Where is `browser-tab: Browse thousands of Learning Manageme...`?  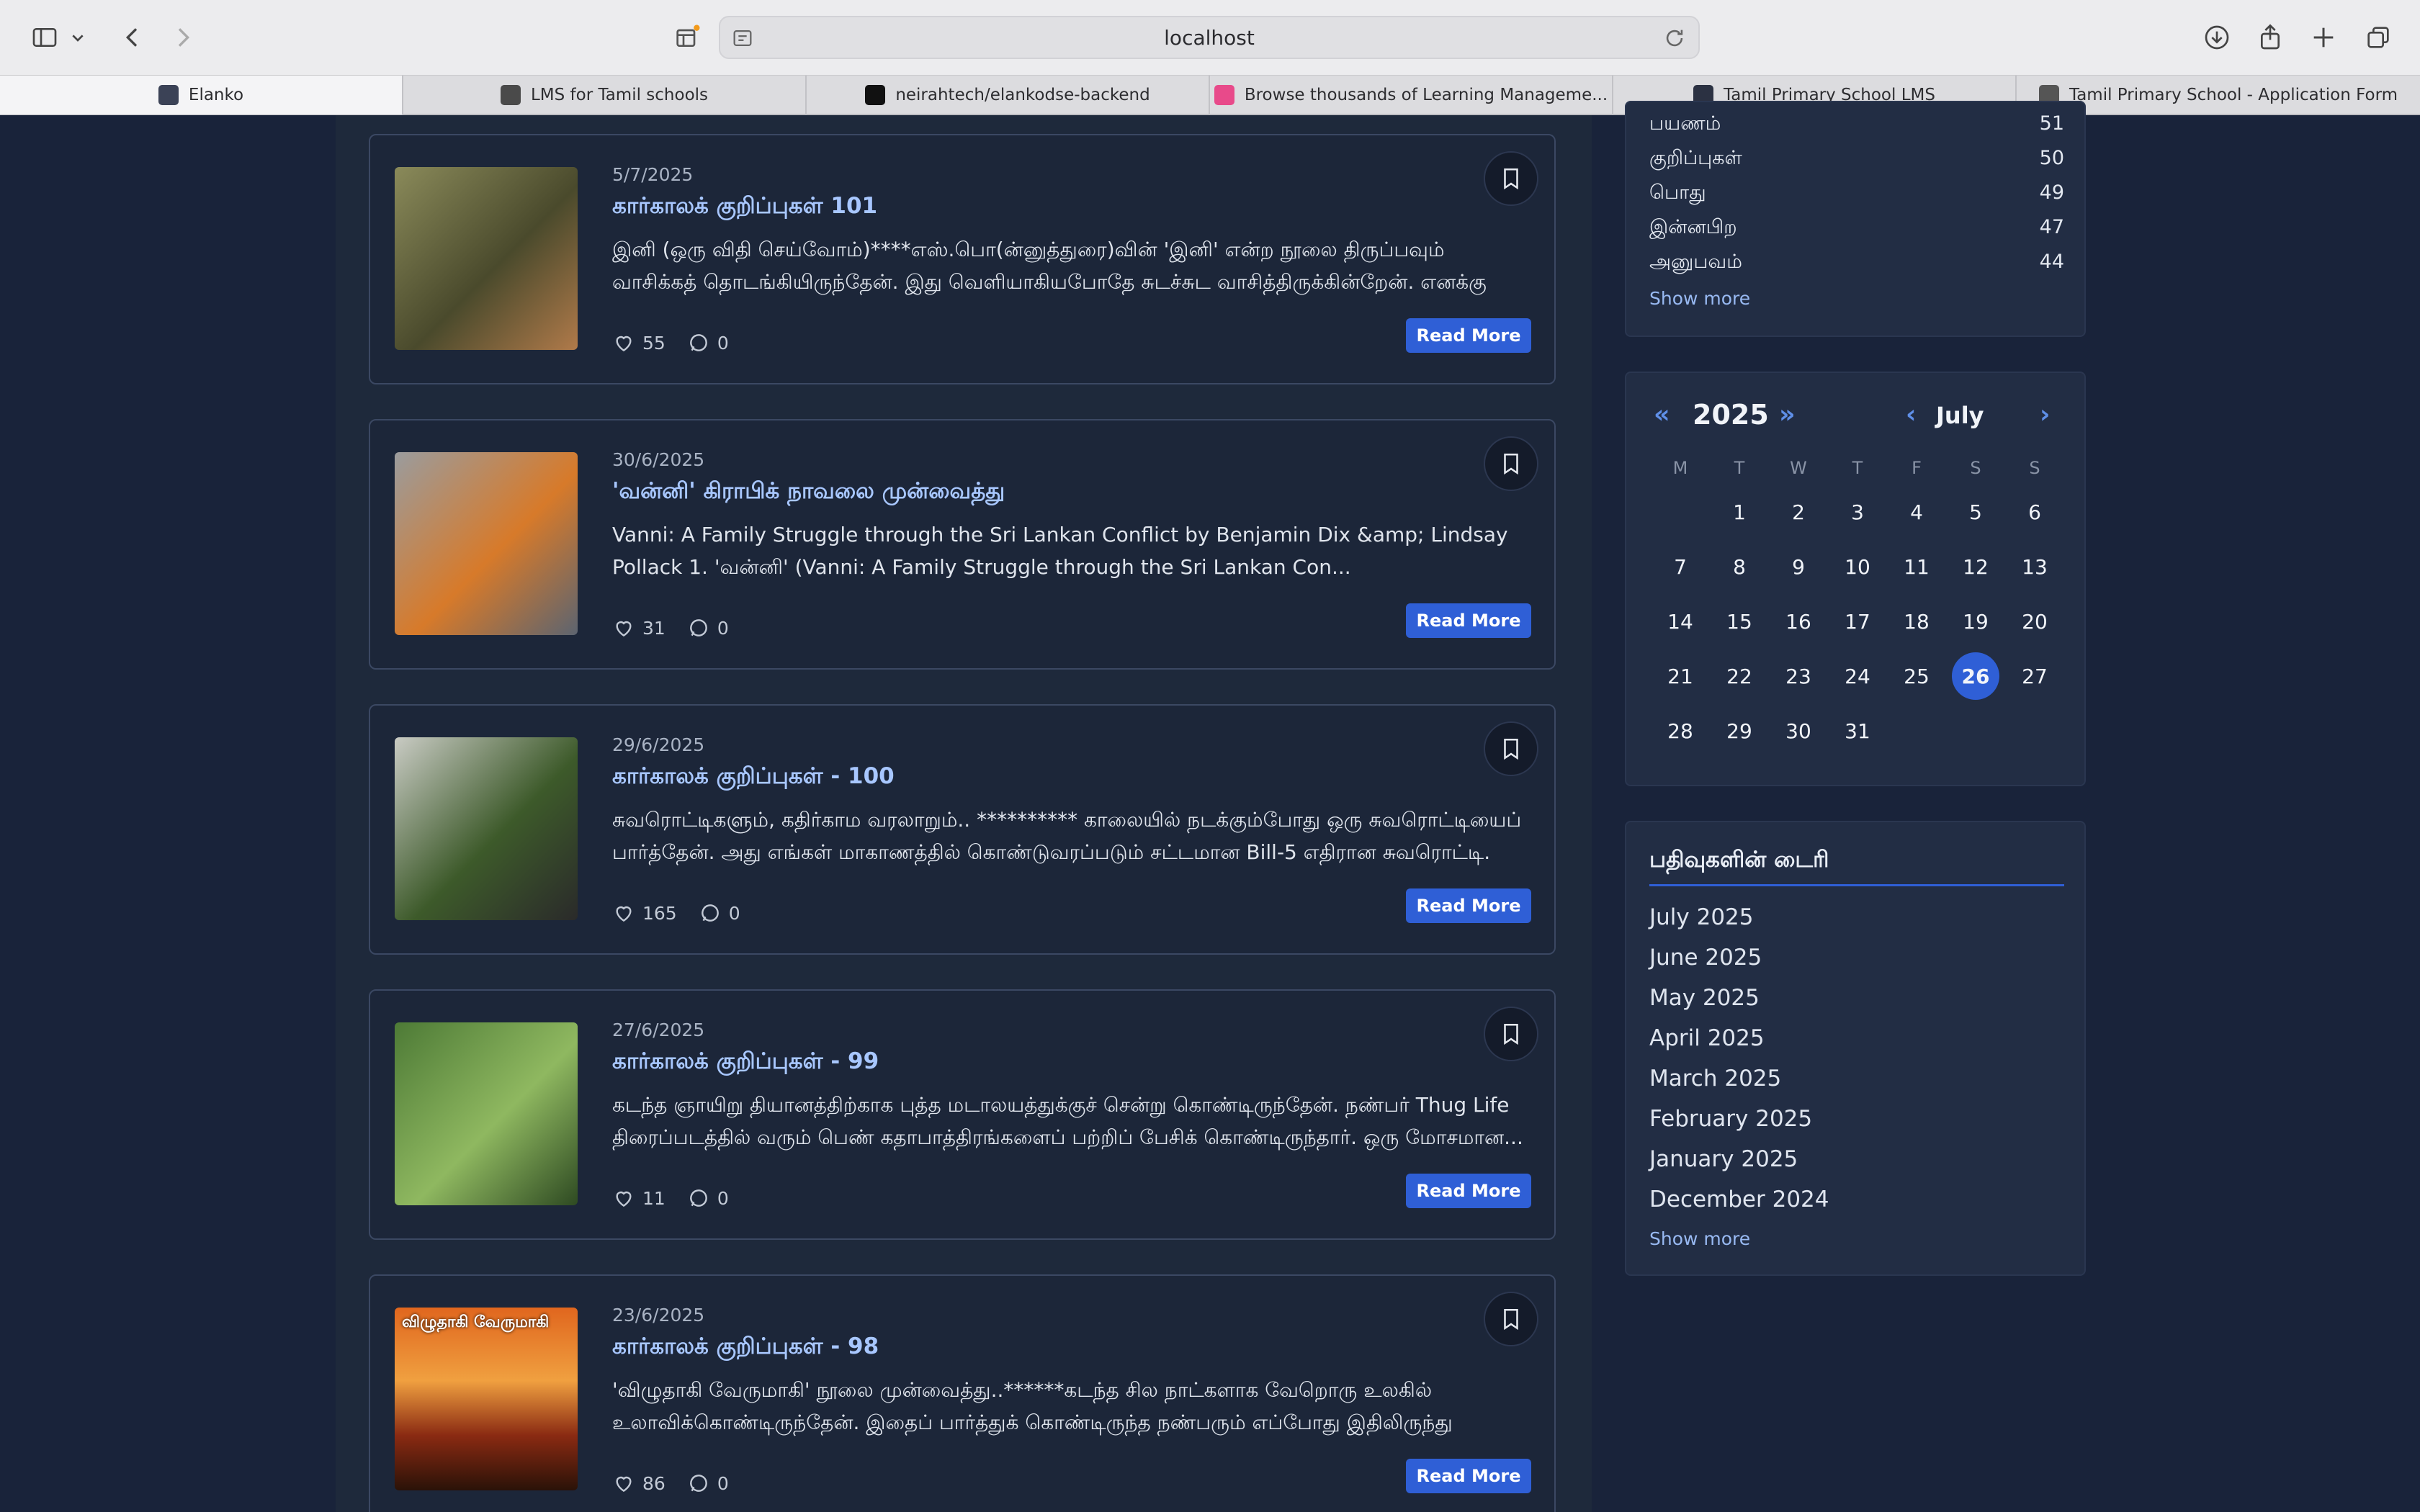
browser-tab: Browse thousands of Learning Manageme... is located at coordinates (1411, 95).